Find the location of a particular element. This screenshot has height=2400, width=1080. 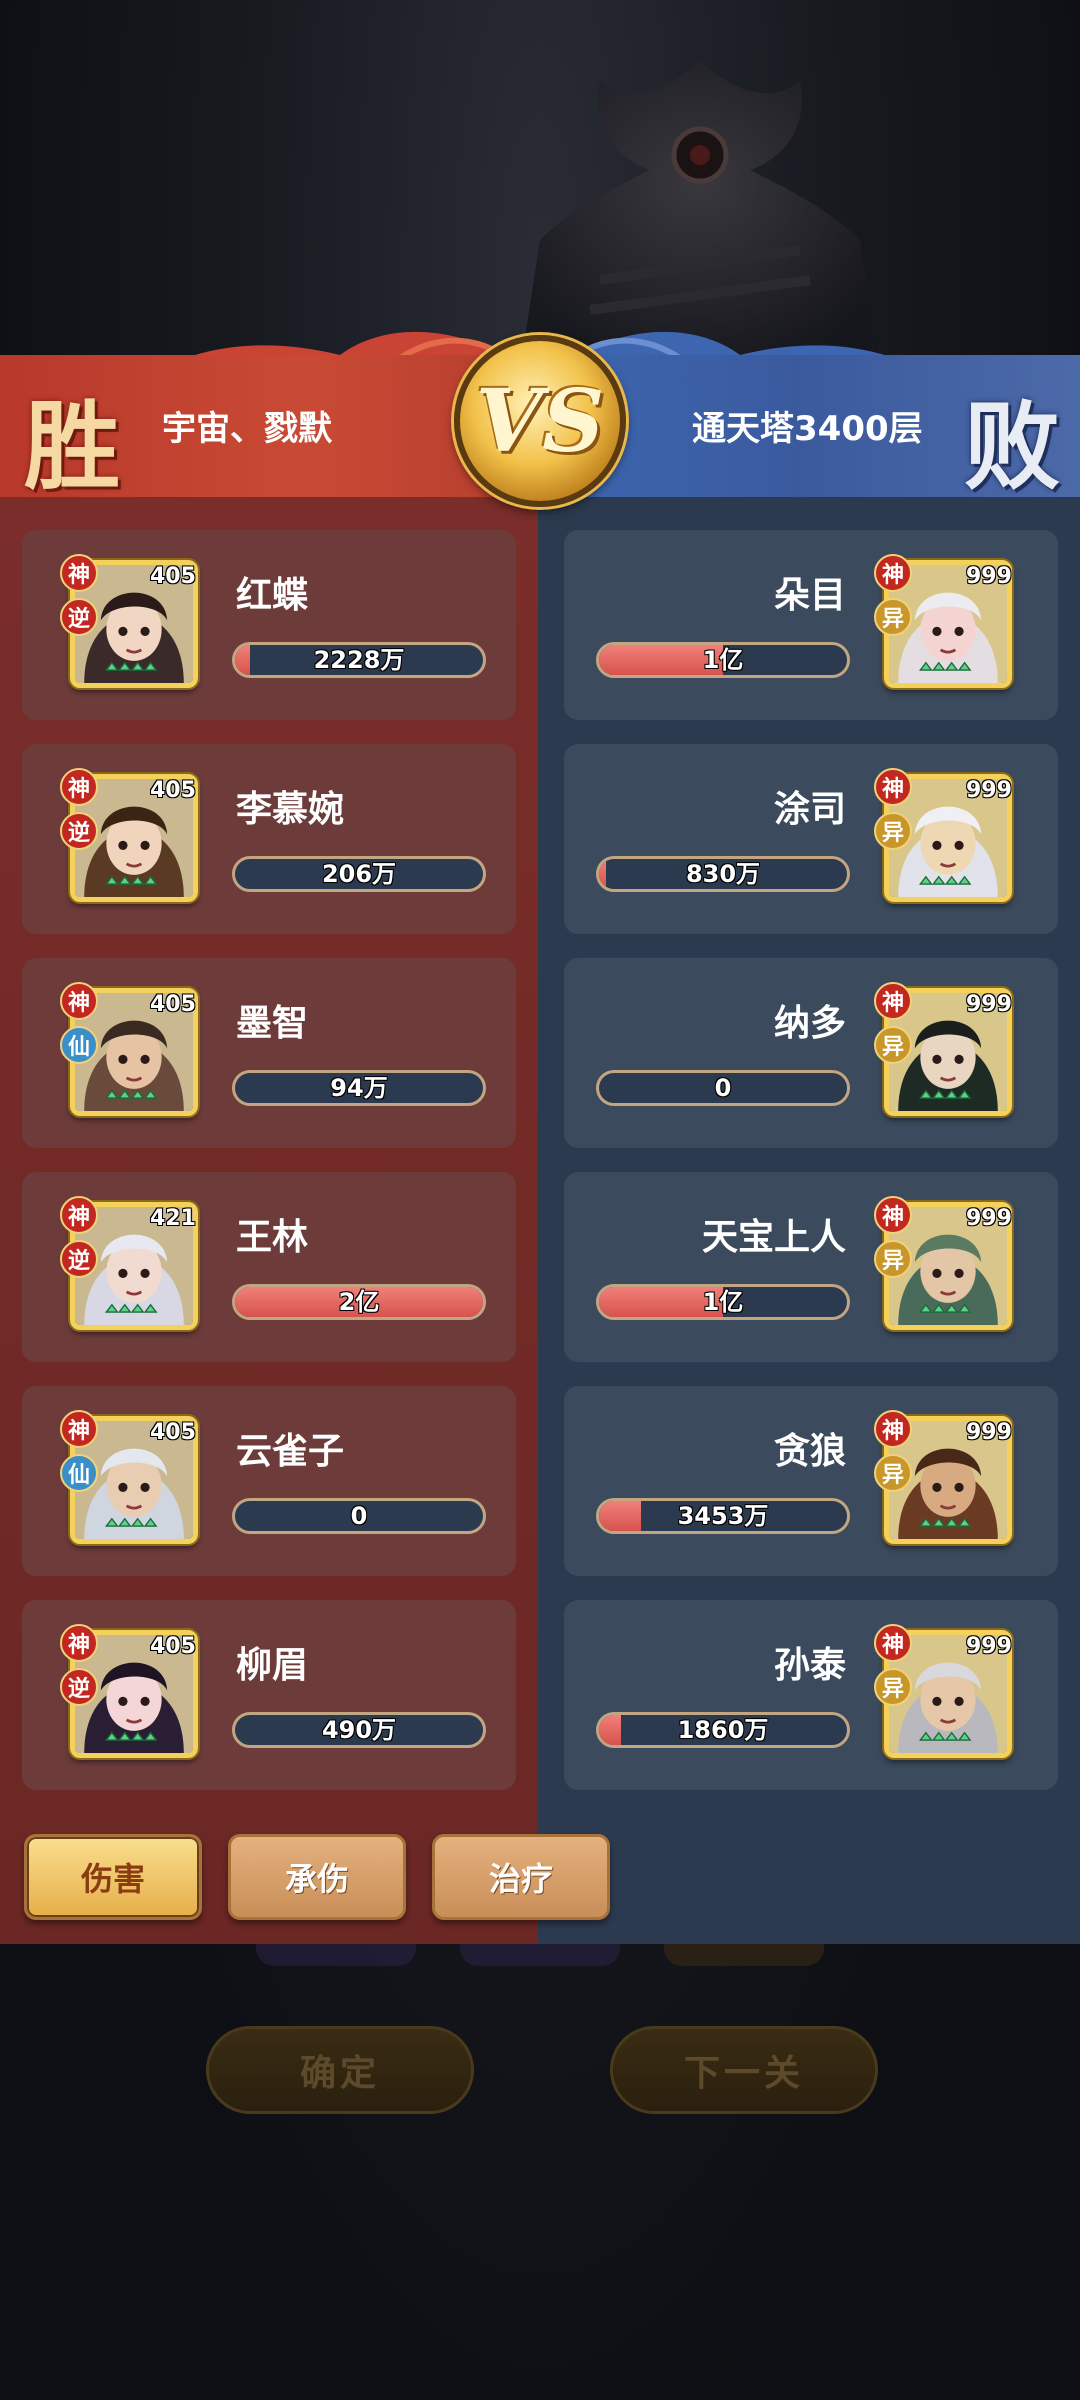

damage-value: 490万 is located at coordinates (359, 1730).